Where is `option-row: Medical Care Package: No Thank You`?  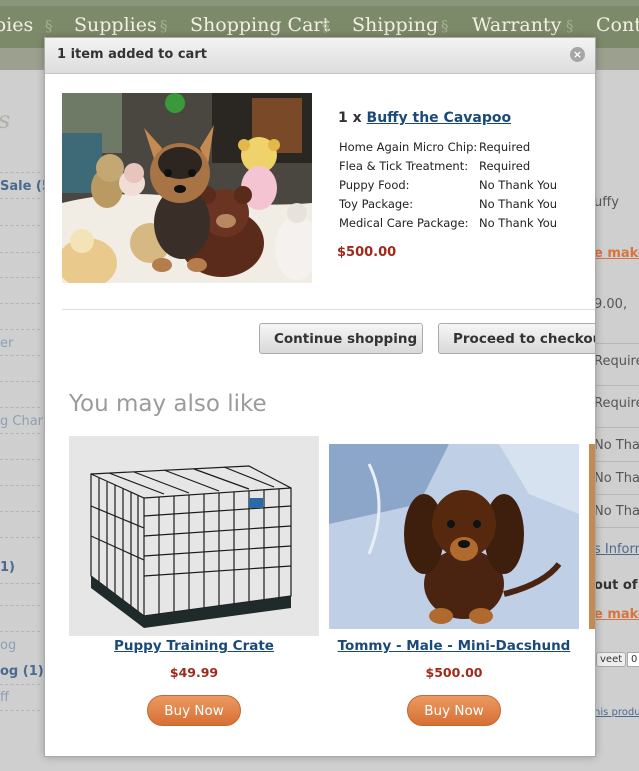
option-row: Medical Care Package: No Thank You is located at coordinates (448, 223).